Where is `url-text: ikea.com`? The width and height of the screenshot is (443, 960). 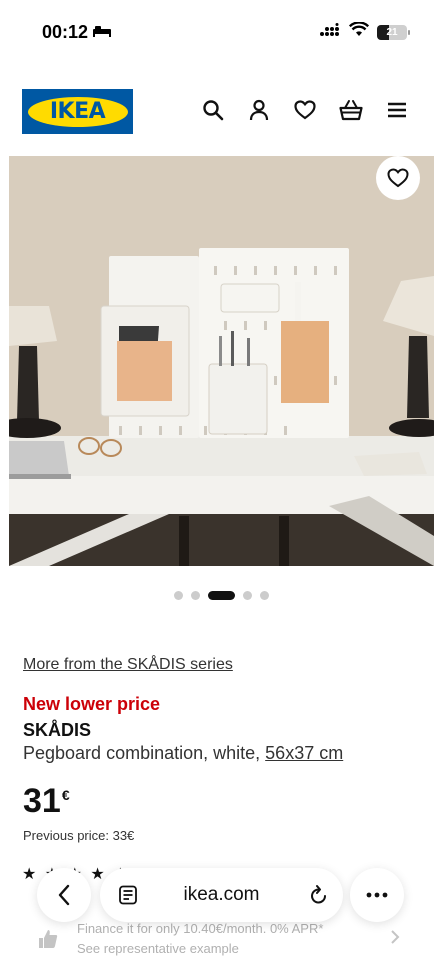
url-text: ikea.com is located at coordinates (221, 894).